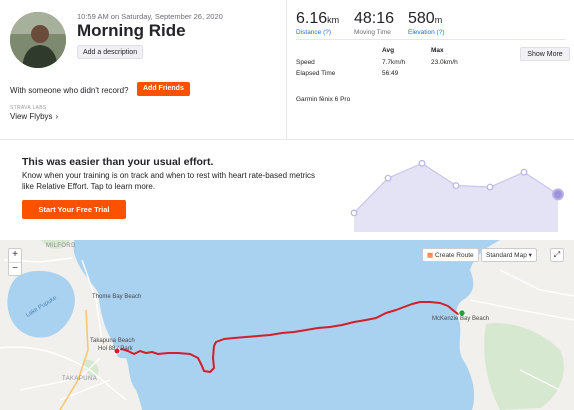  Describe the element at coordinates (437, 50) in the screenshot. I see `max-header: Max` at that location.